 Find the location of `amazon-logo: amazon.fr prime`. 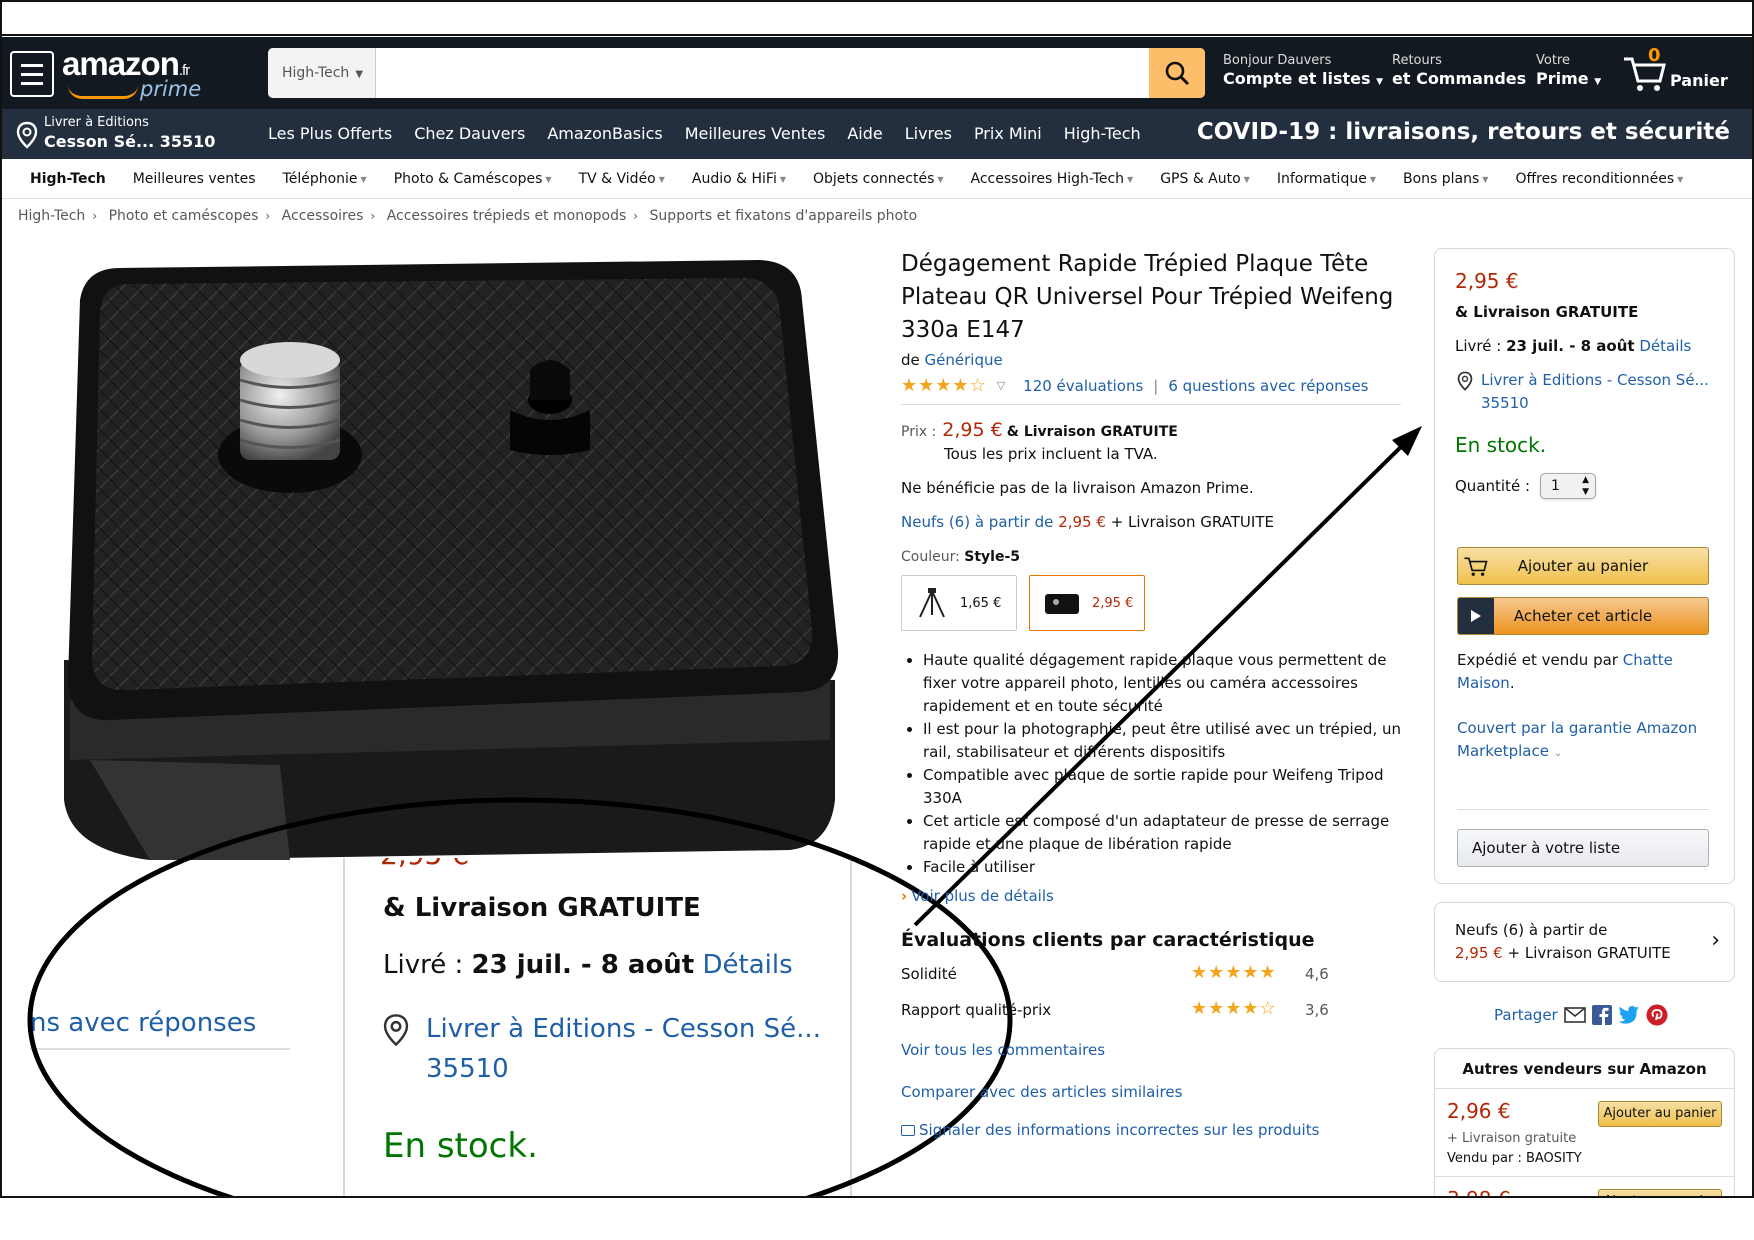

amazon-logo: amazon.fr prime is located at coordinates (137, 73).